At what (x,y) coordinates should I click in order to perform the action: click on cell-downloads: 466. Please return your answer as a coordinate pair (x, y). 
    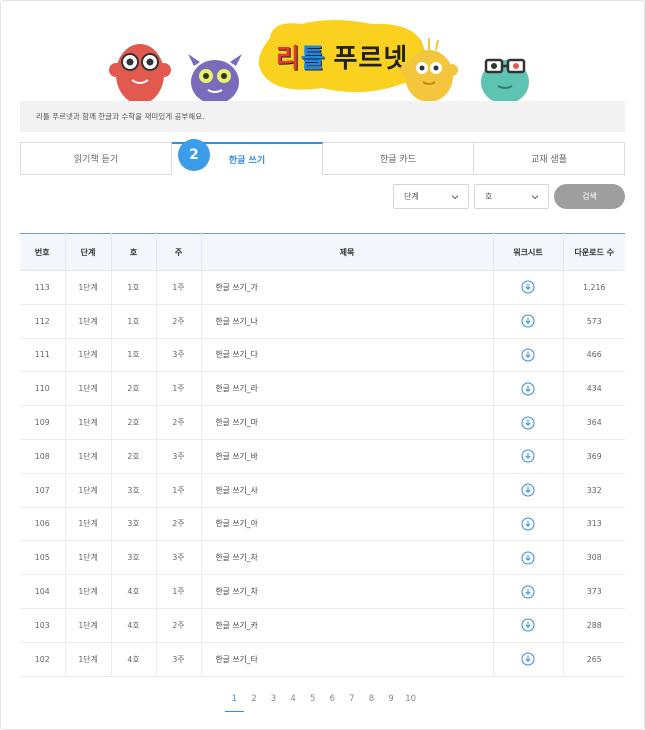
    Looking at the image, I should click on (594, 355).